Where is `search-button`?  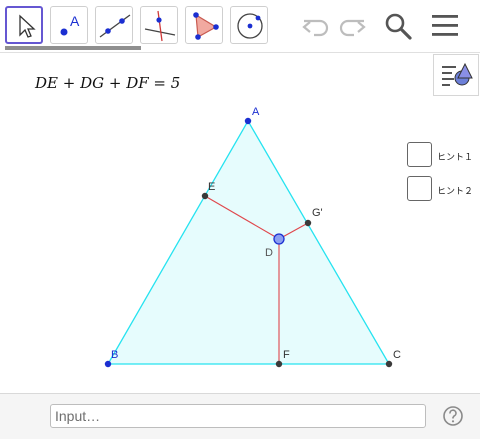 search-button is located at coordinates (399, 26).